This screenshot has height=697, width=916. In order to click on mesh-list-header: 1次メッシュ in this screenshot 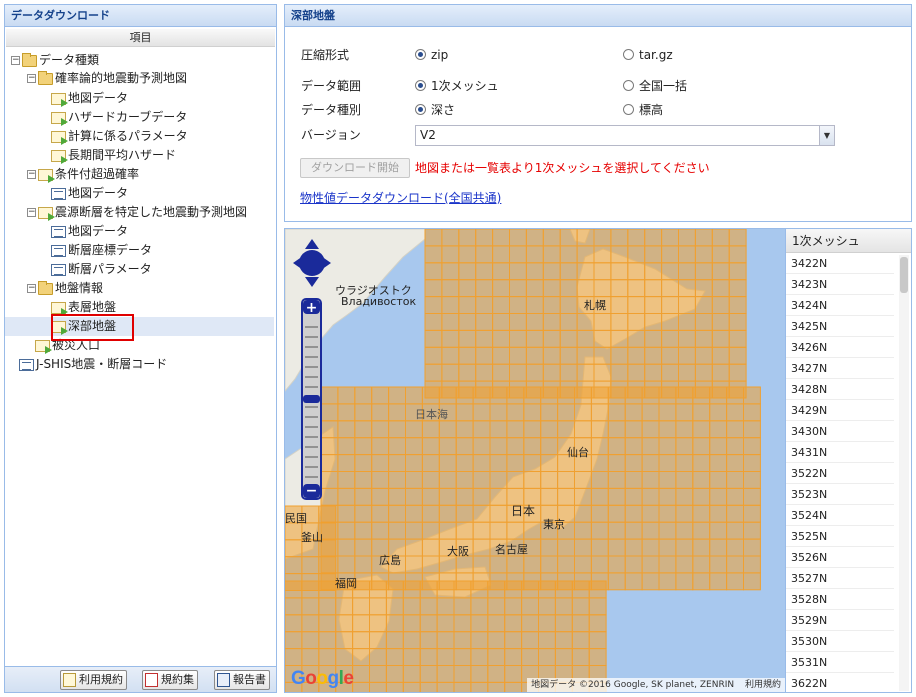, I will do `click(848, 241)`.